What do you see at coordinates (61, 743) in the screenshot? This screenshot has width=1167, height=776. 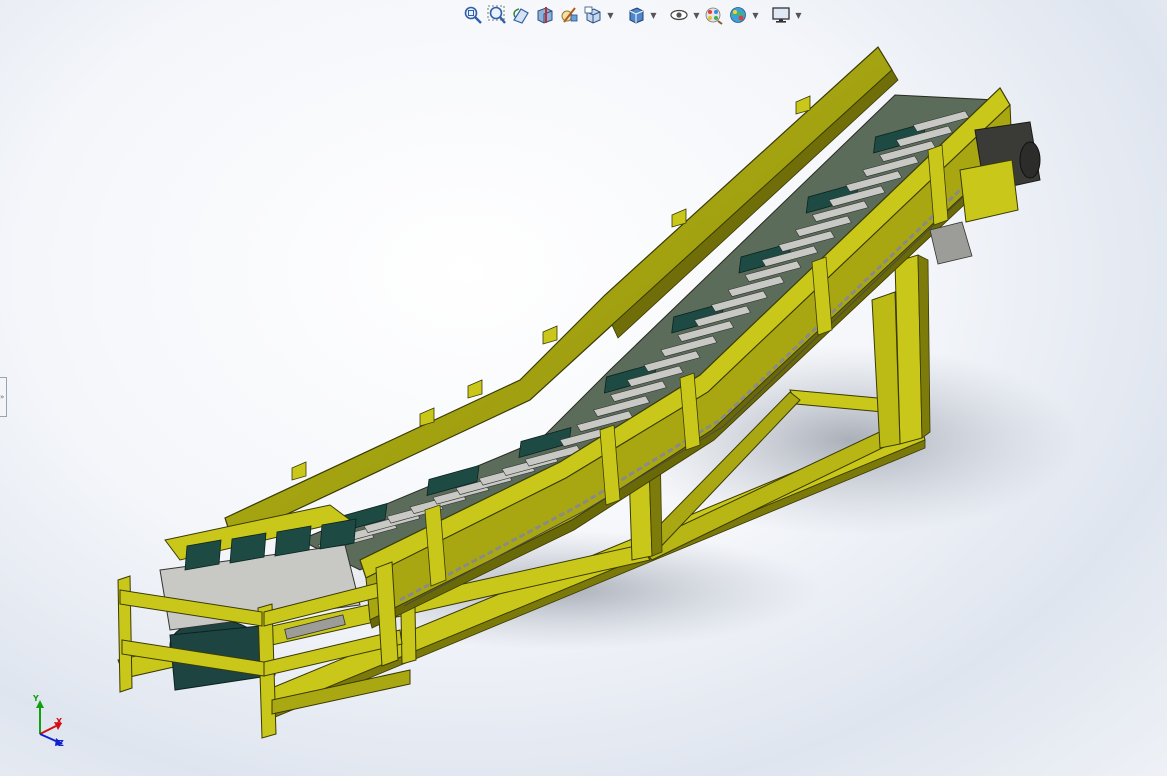 I see `triad-z-label: Z` at bounding box center [61, 743].